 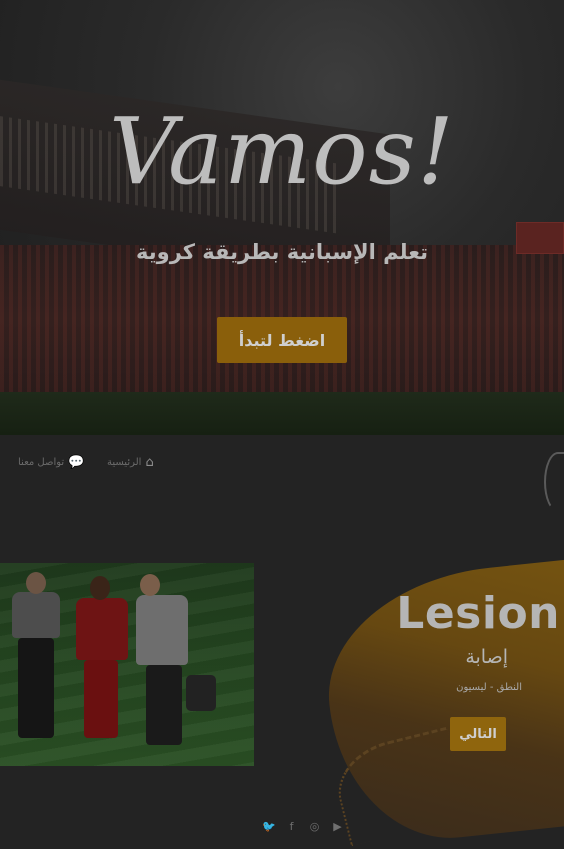 I want to click on hero-title: Vamos!, so click(x=282, y=151).